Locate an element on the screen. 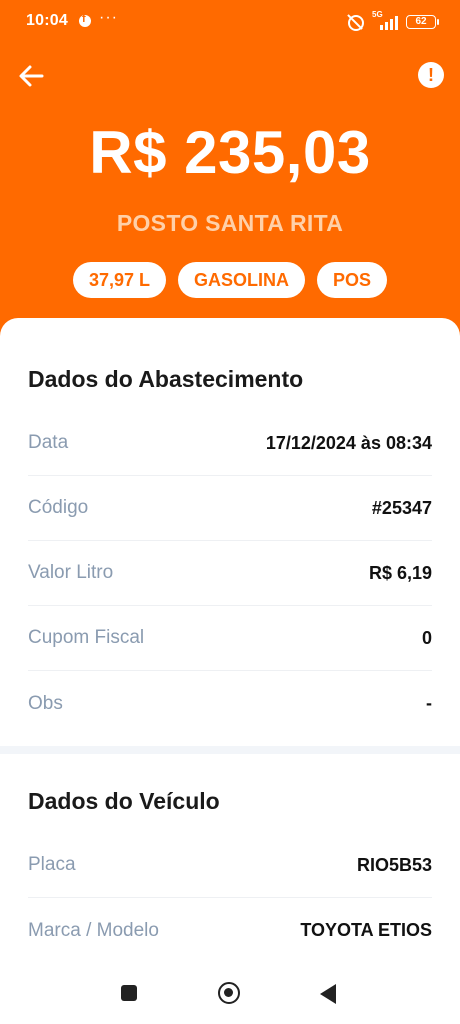 This screenshot has height=1024, width=460. payment-method-badge: POS is located at coordinates (352, 280).